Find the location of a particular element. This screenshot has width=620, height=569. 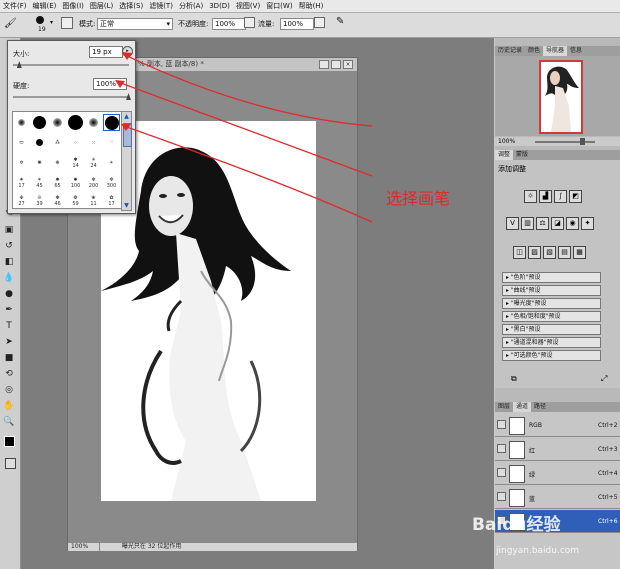

arrow-to-size-field is located at coordinates (248, 90).